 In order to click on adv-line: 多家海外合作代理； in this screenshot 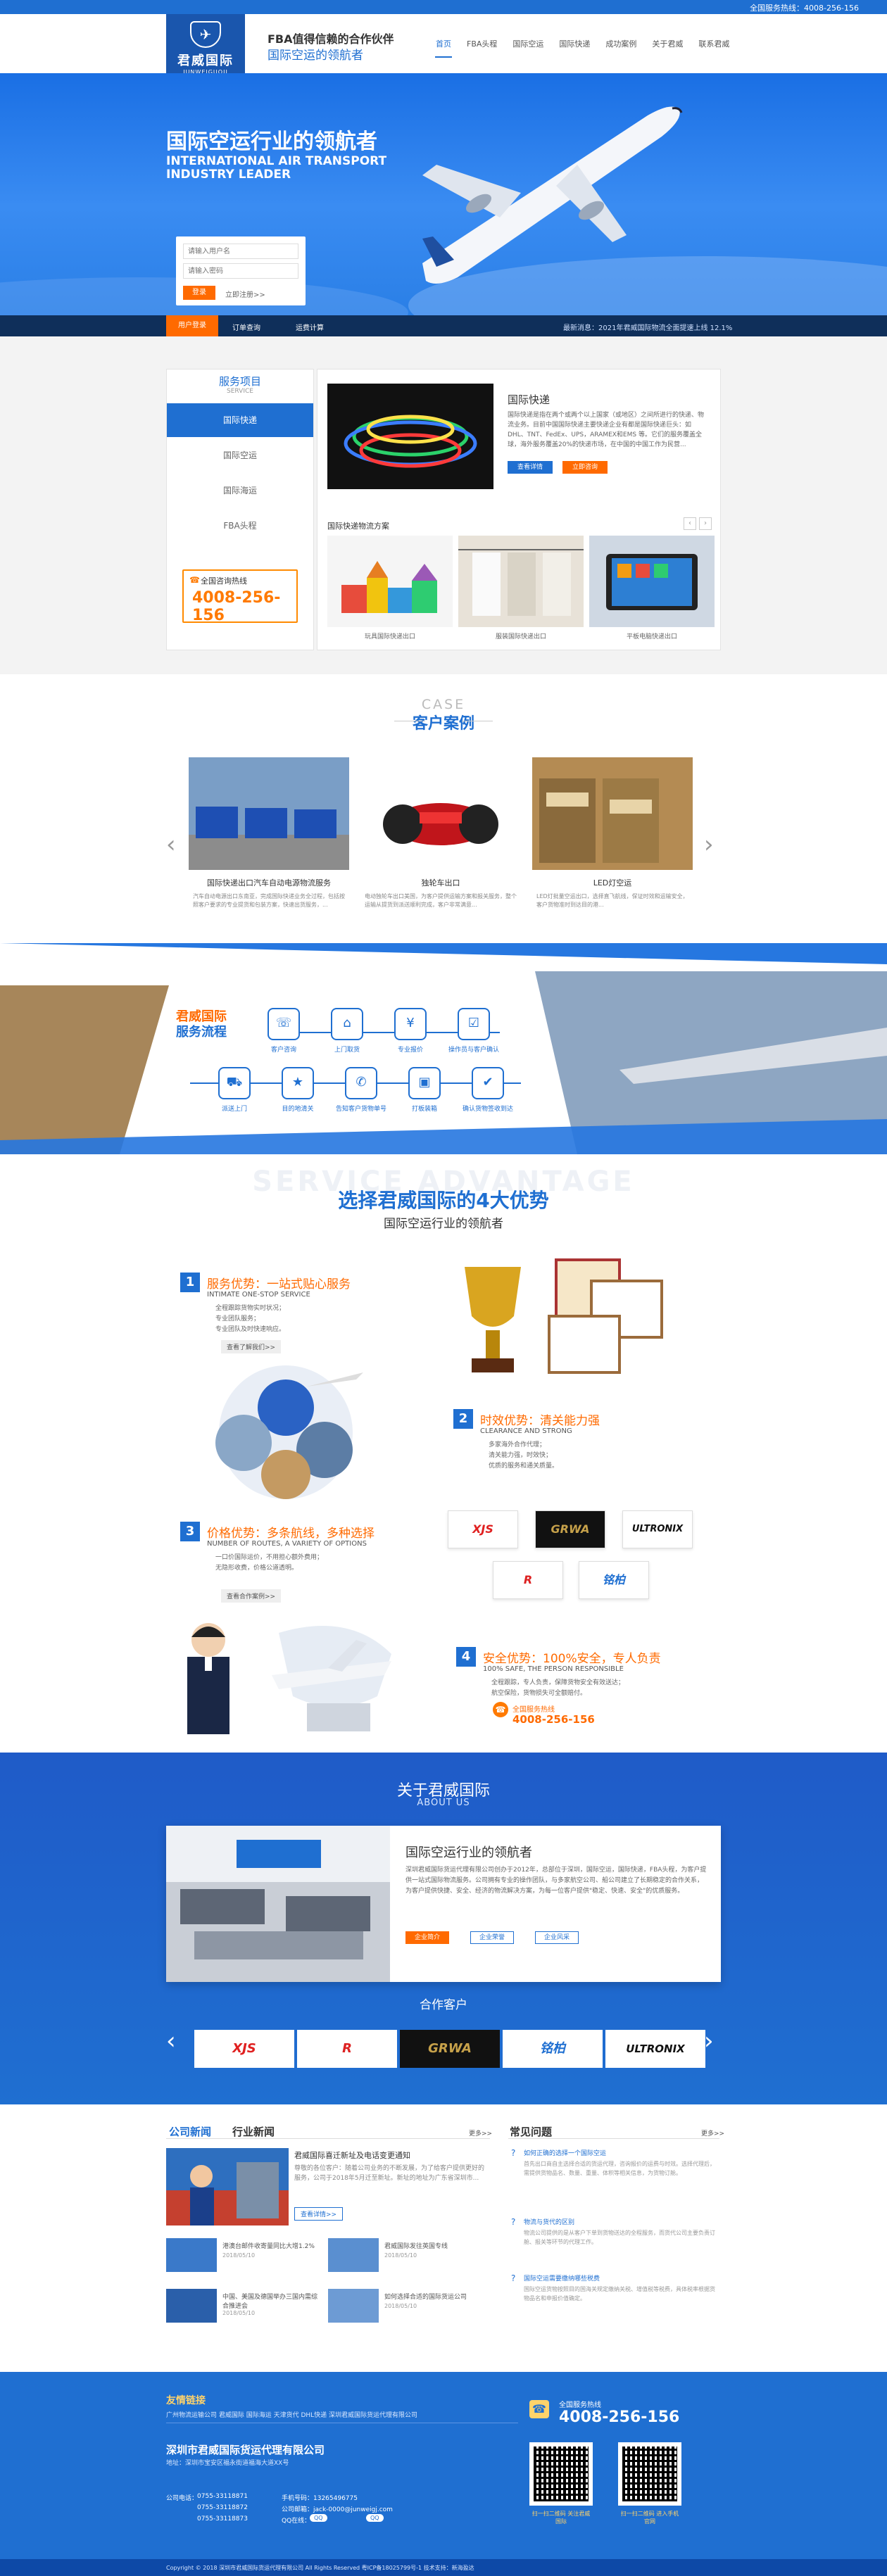, I will do `click(518, 1444)`.